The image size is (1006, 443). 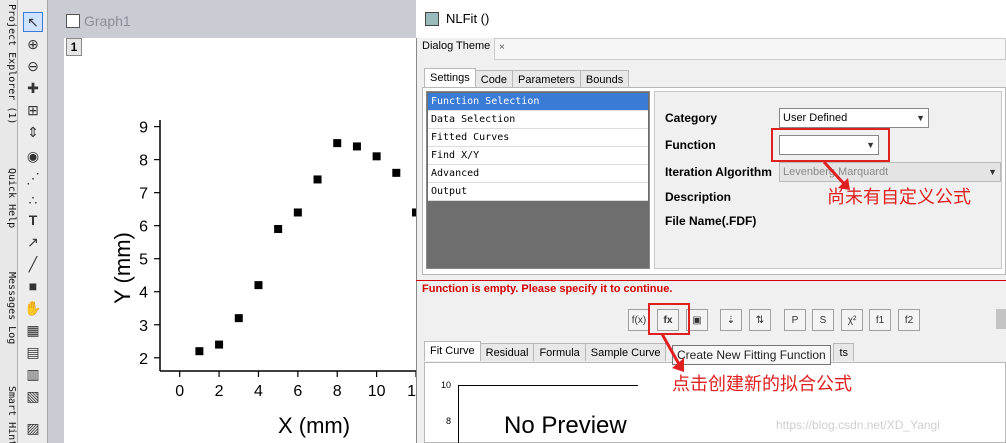 What do you see at coordinates (143, 326) in the screenshot?
I see `y-tick-label: 3` at bounding box center [143, 326].